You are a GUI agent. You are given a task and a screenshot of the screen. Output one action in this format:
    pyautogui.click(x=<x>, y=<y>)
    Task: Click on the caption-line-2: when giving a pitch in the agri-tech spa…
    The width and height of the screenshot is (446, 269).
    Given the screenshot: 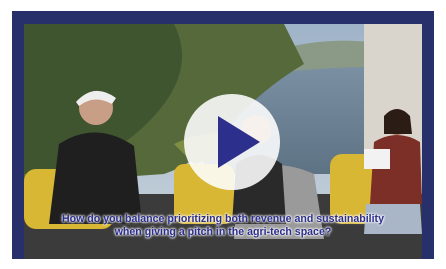 What is the action you would take?
    pyautogui.click(x=223, y=232)
    